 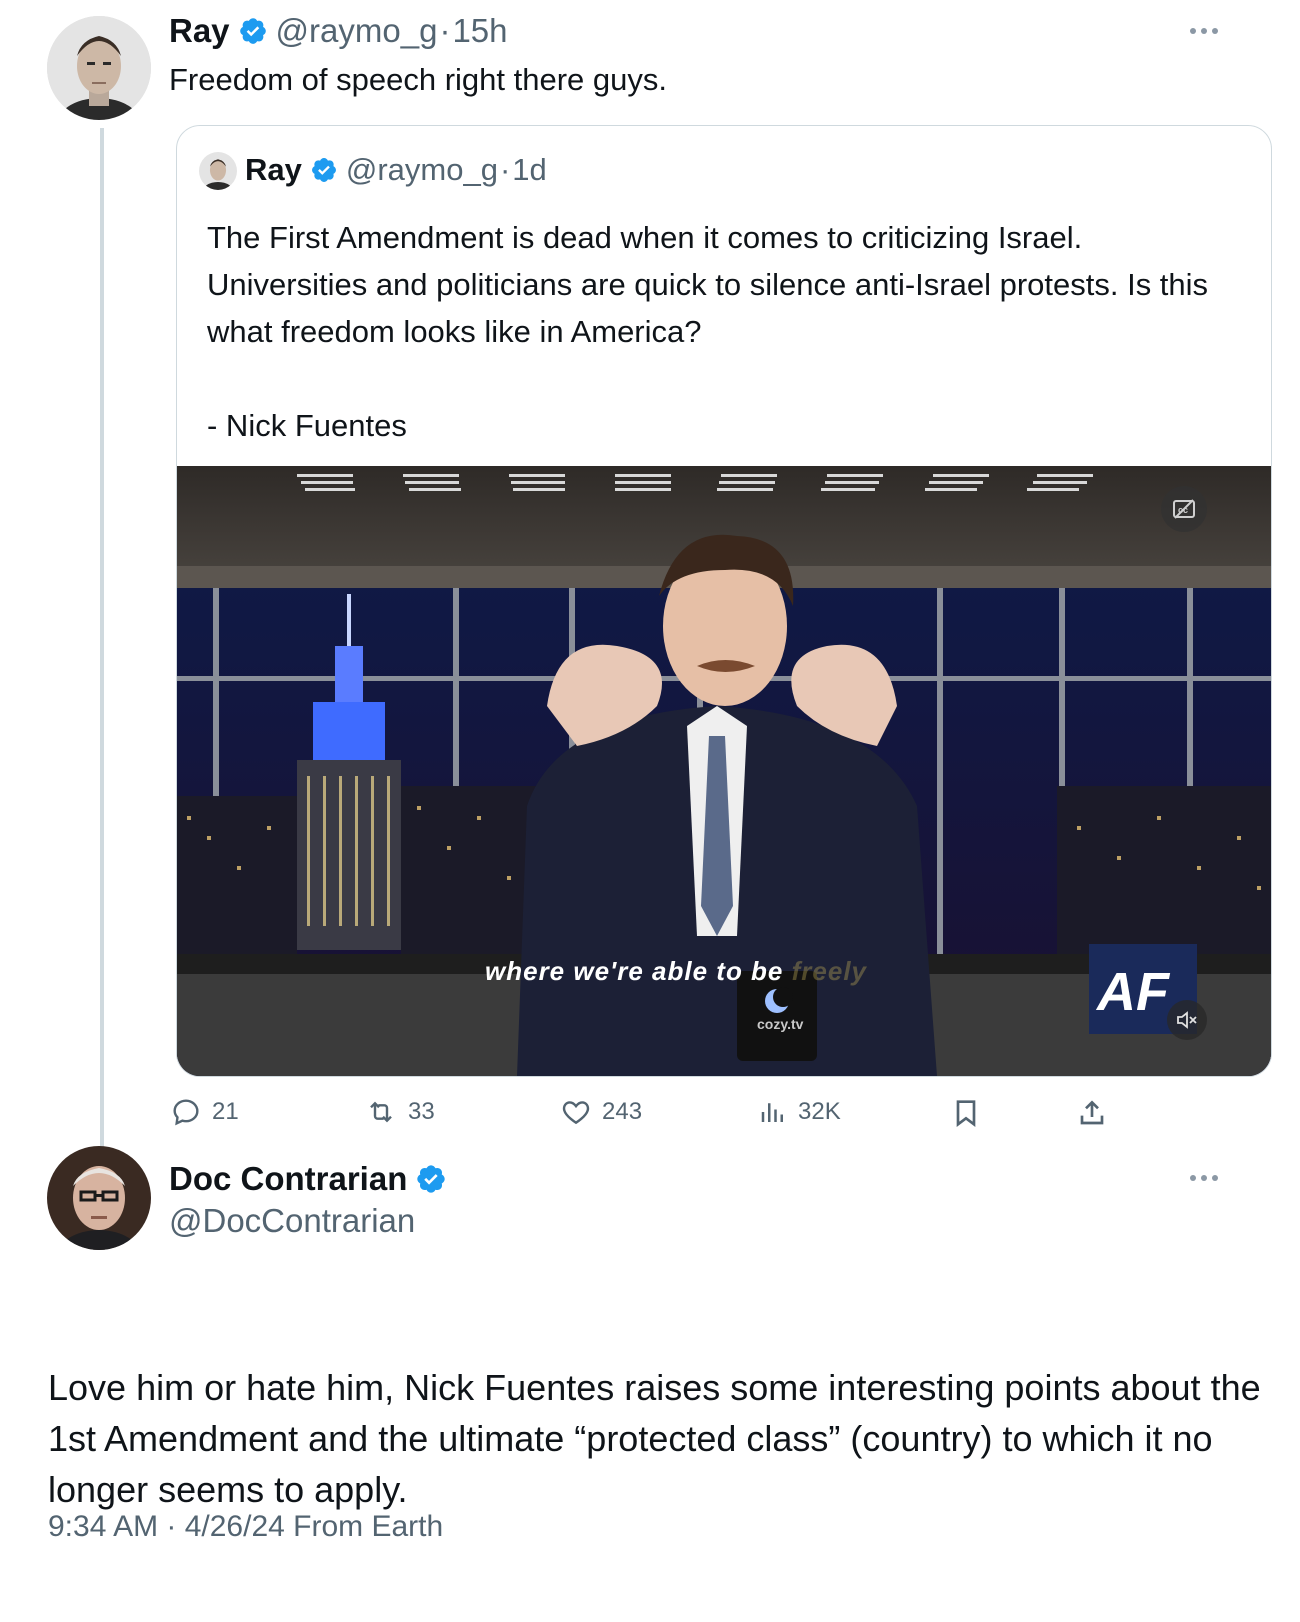 I want to click on tweet1-text: Freedom of speech right there guys., so click(x=418, y=79).